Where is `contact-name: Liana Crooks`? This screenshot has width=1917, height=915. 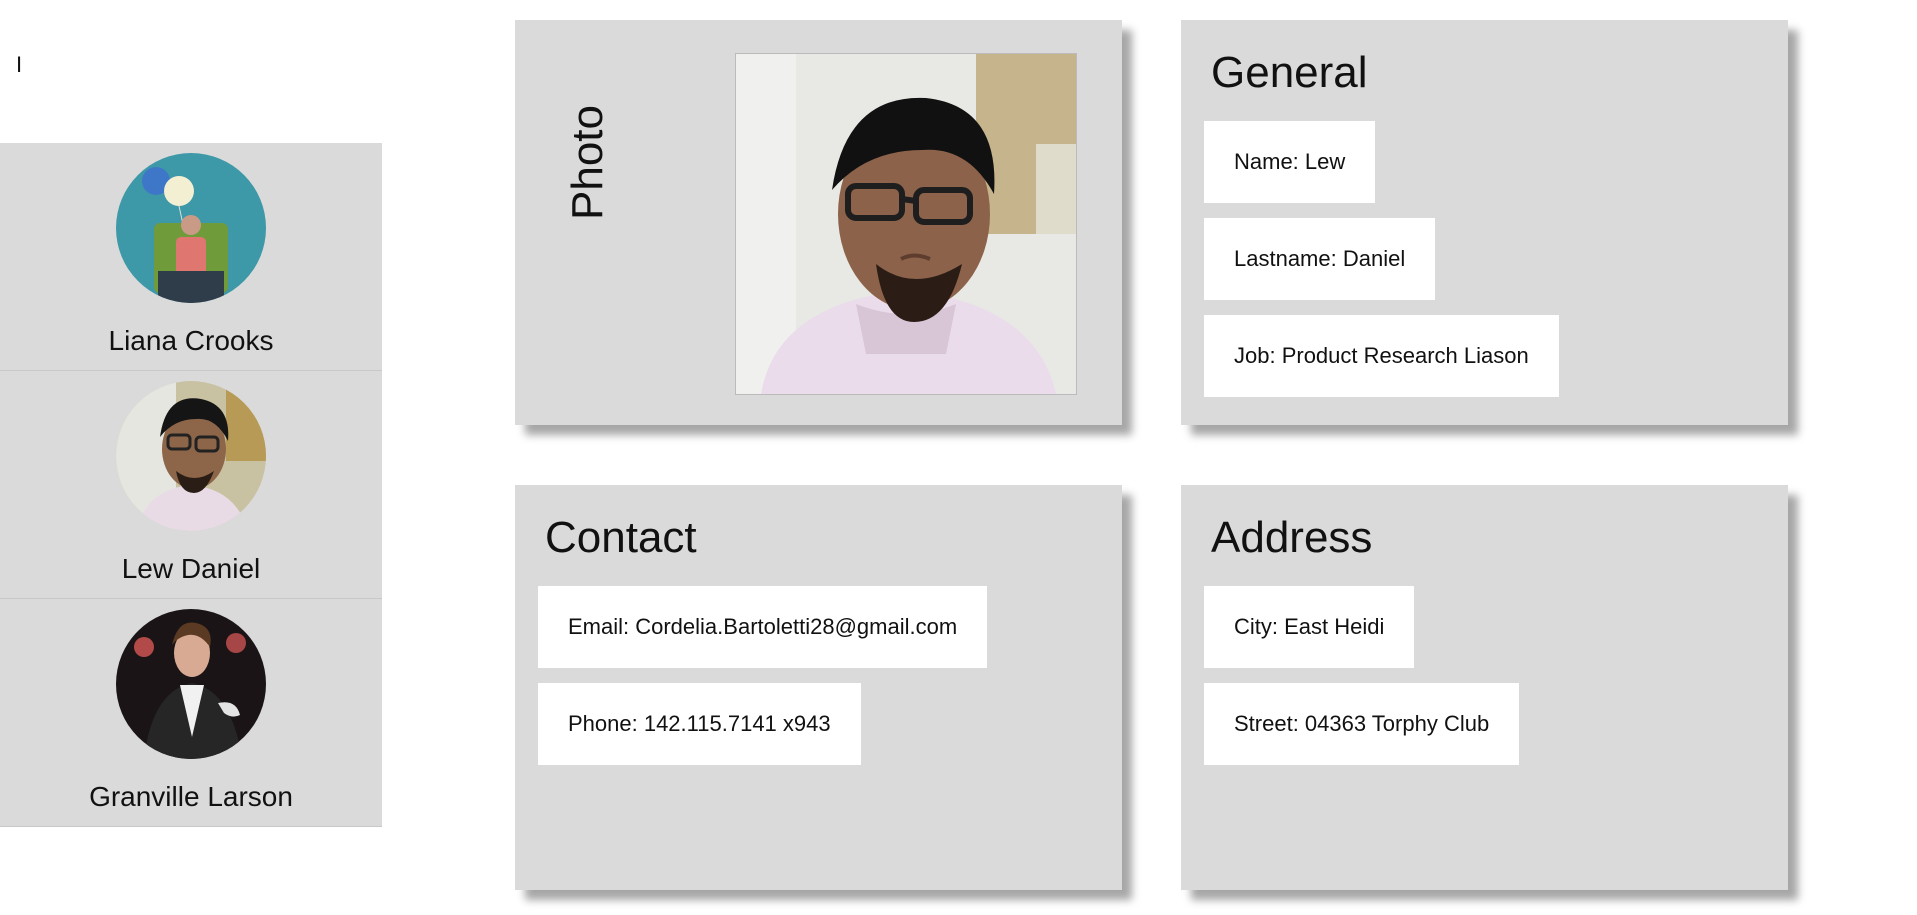 contact-name: Liana Crooks is located at coordinates (191, 340).